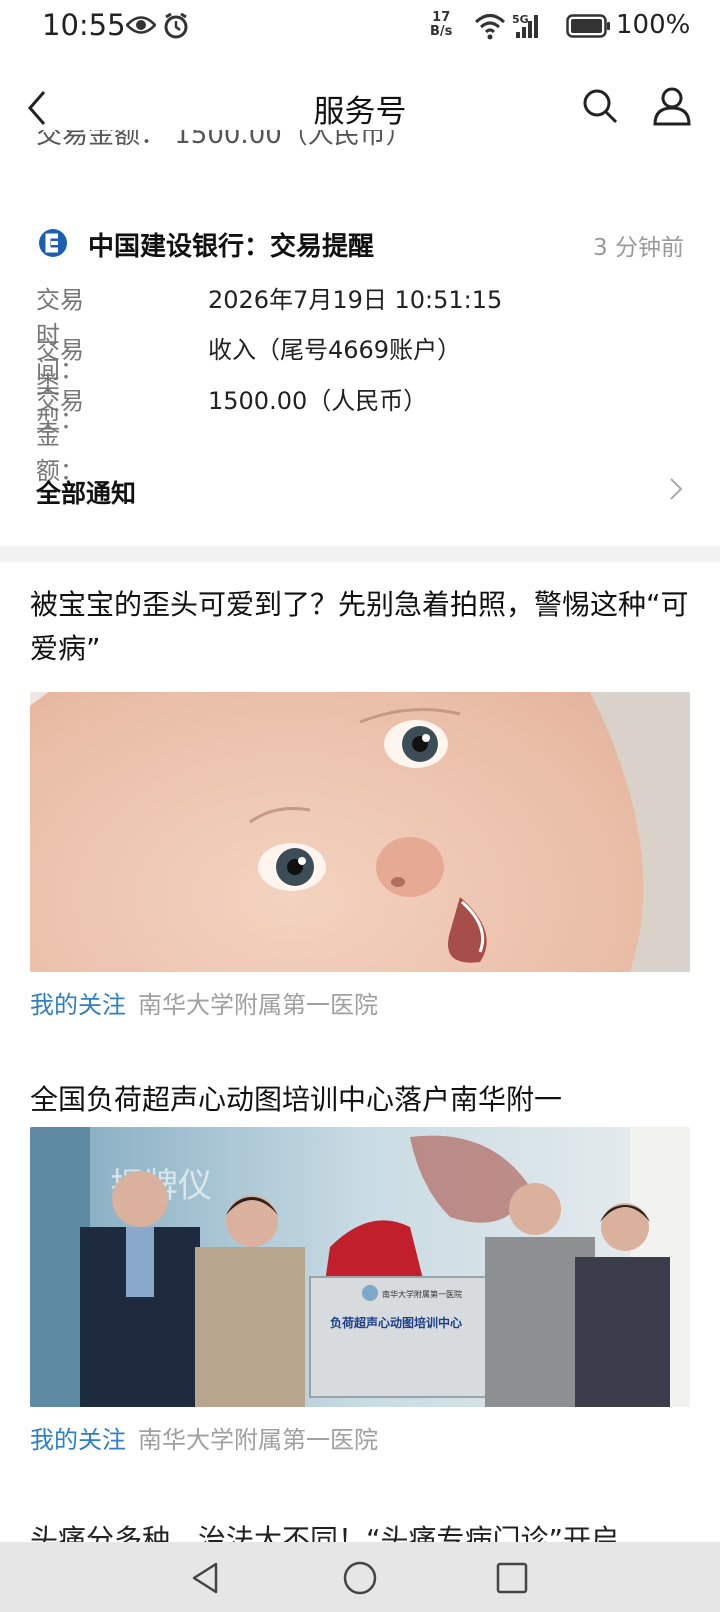 This screenshot has width=720, height=1612. I want to click on article-title: 全国负荷超声心动图培训中心落户南华附一, so click(360, 1100).